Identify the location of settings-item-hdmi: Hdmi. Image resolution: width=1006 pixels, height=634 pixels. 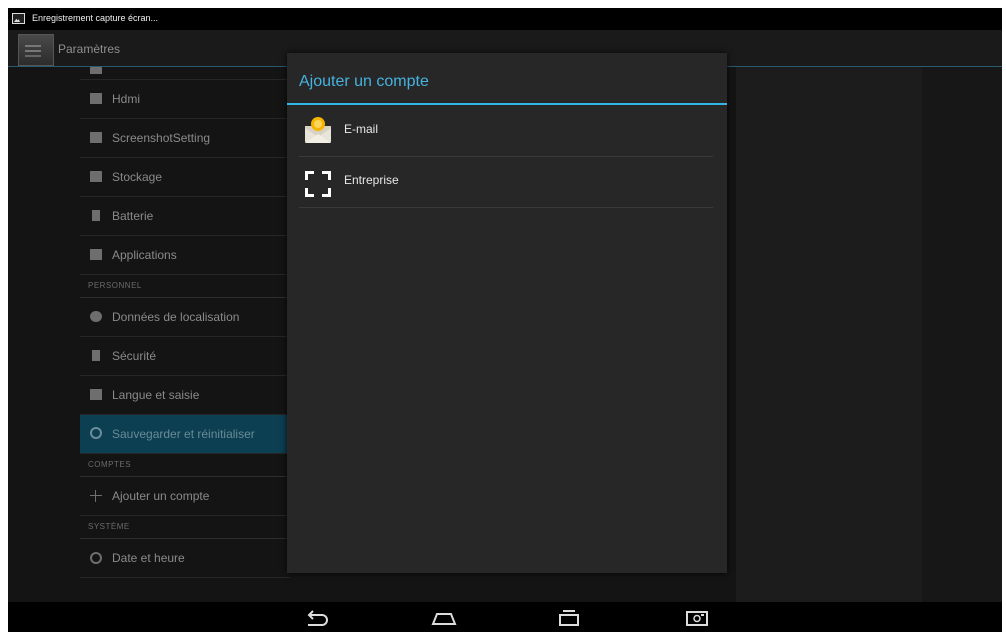
(185, 99).